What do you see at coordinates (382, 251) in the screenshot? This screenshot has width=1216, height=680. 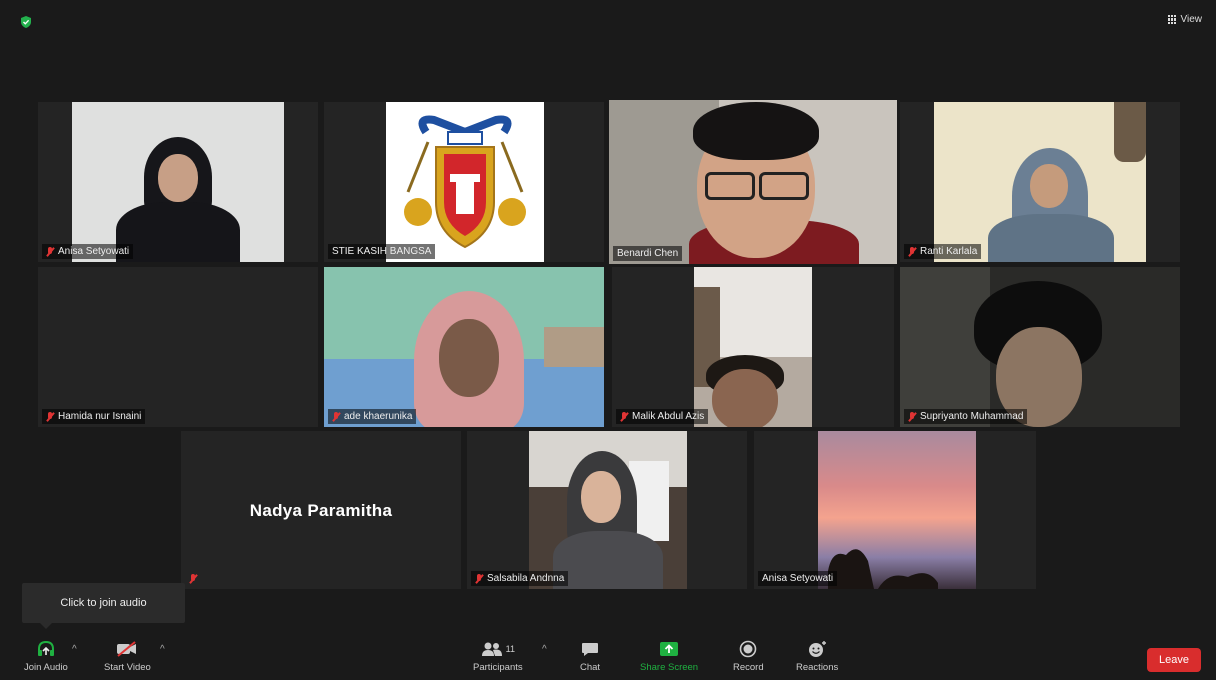 I see `participant-name: STIE KASIH BANGSA` at bounding box center [382, 251].